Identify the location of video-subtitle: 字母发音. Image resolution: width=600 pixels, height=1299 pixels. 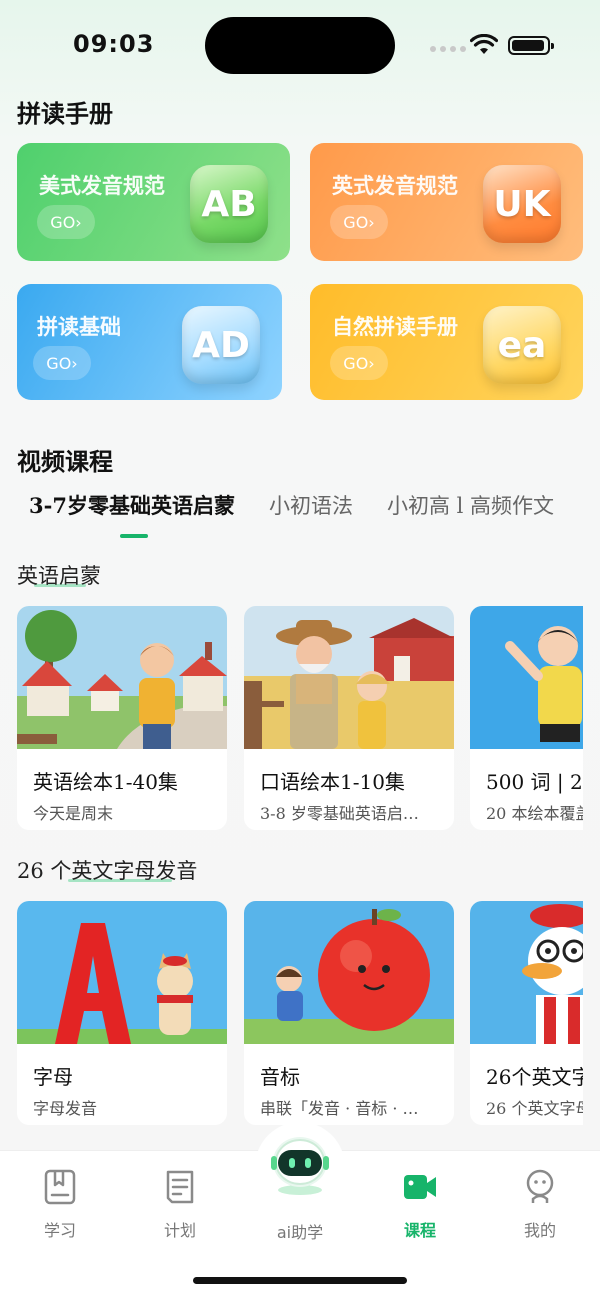
(65, 1108).